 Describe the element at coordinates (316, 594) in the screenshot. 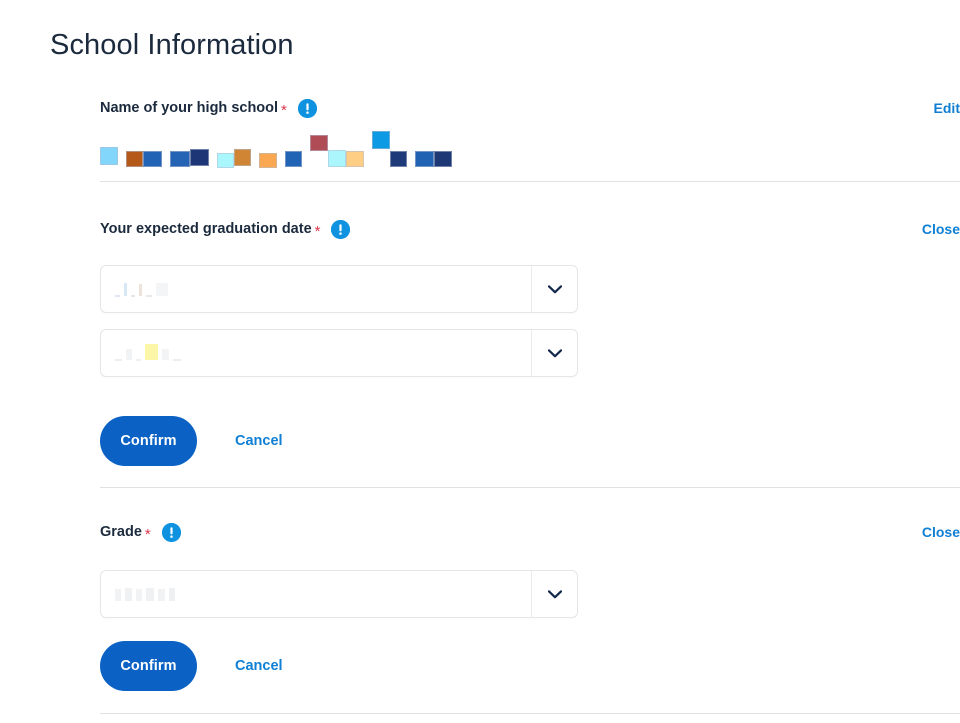

I see `grade-select-value` at that location.